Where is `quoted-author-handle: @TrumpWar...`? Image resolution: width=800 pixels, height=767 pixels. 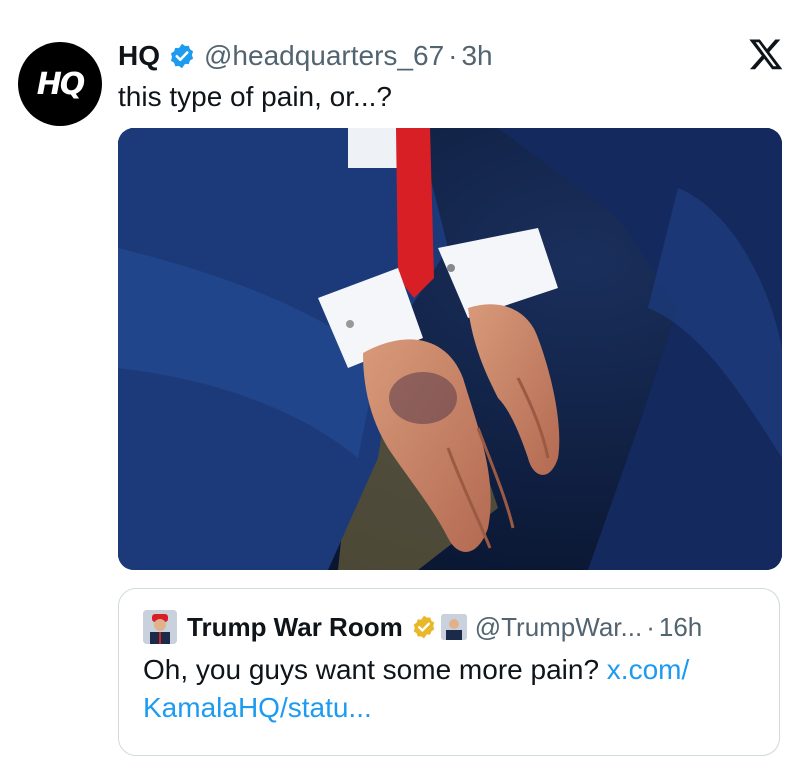 quoted-author-handle: @TrumpWar... is located at coordinates (558, 627).